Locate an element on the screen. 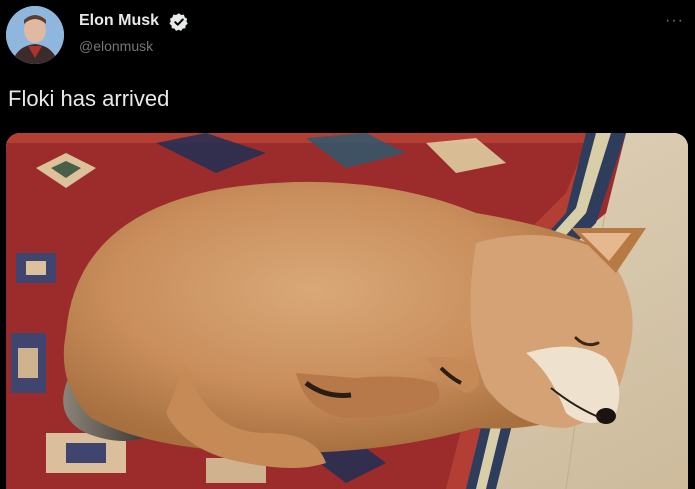 The image size is (695, 489). author-name: Elon Musk is located at coordinates (119, 21).